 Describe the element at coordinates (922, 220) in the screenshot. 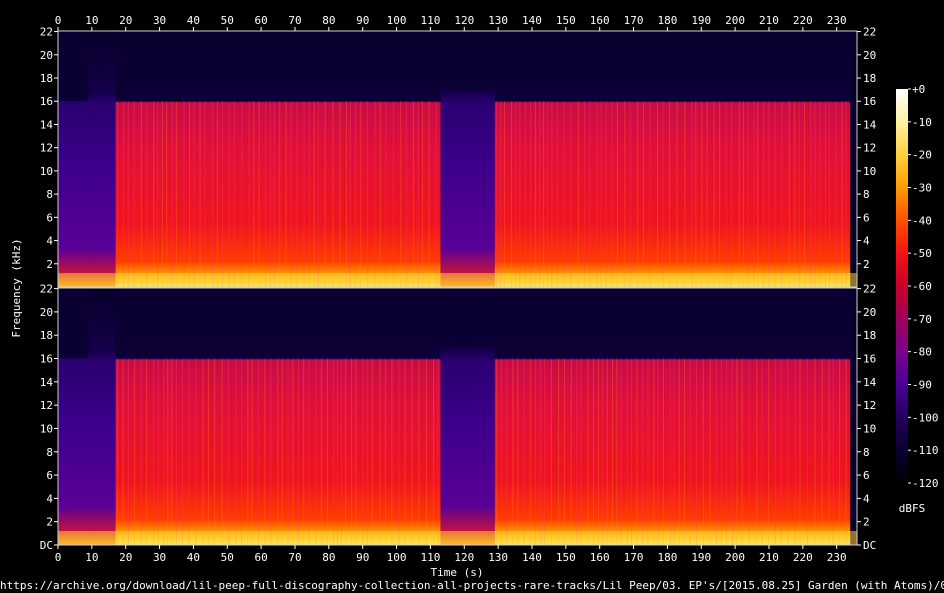

I see `colorbar-tick-label: -40` at that location.